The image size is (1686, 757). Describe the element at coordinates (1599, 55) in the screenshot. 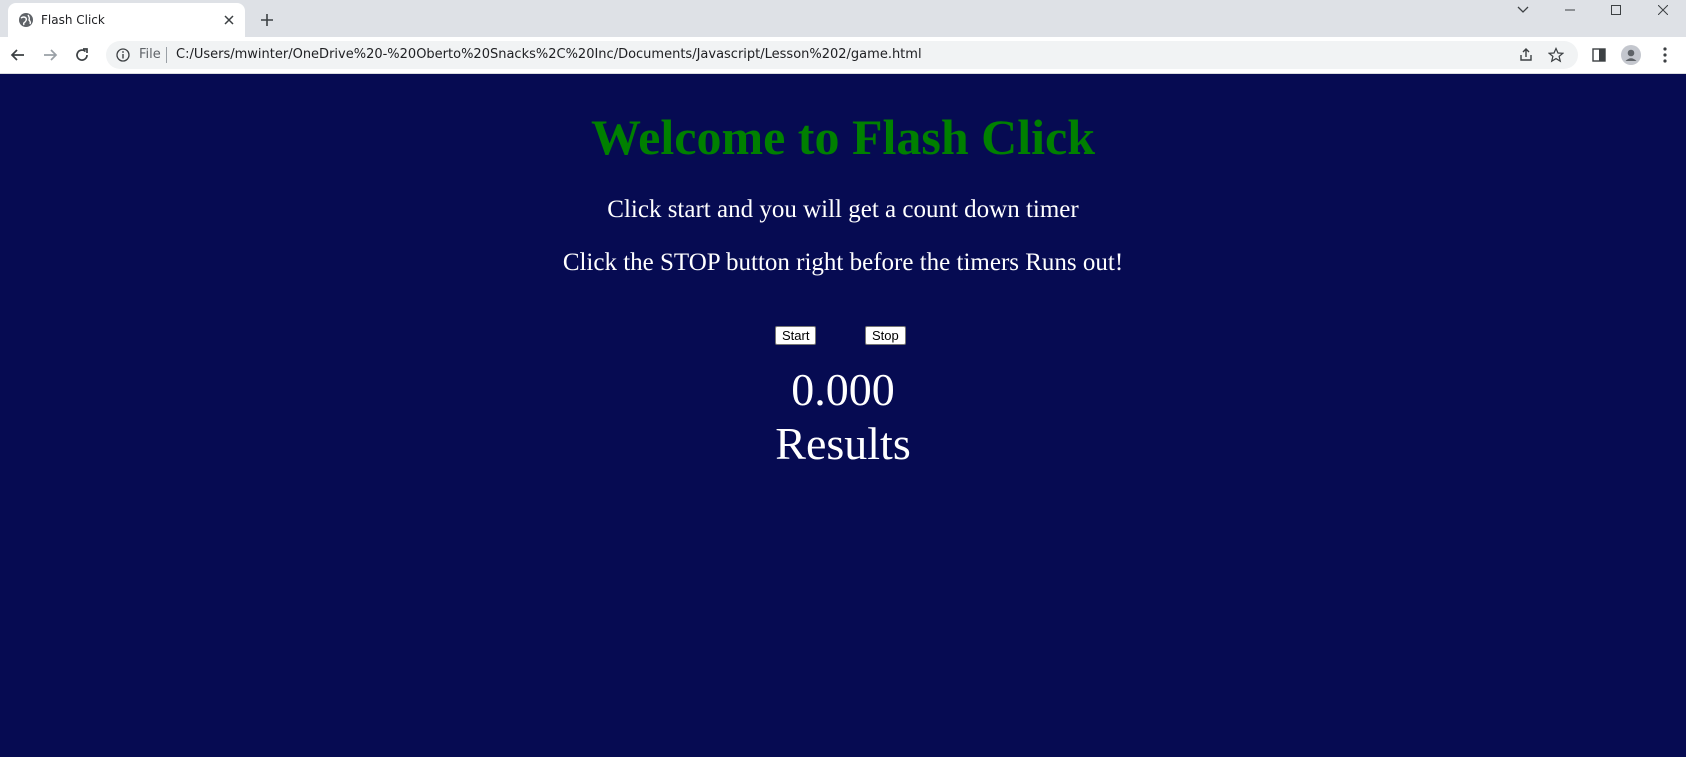

I see `side-panel-icon` at that location.